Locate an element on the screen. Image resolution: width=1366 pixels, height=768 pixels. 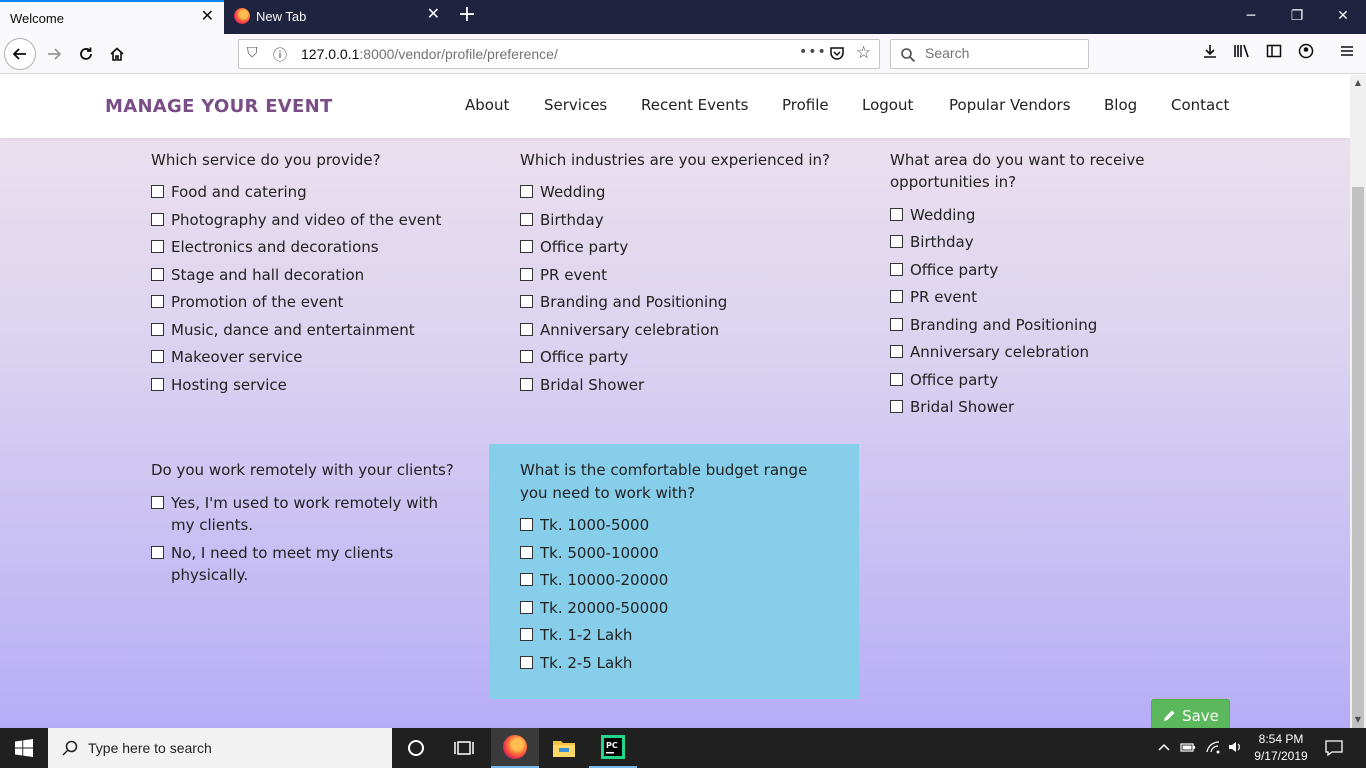
close-window-icon: ✕ is located at coordinates (1343, 17).